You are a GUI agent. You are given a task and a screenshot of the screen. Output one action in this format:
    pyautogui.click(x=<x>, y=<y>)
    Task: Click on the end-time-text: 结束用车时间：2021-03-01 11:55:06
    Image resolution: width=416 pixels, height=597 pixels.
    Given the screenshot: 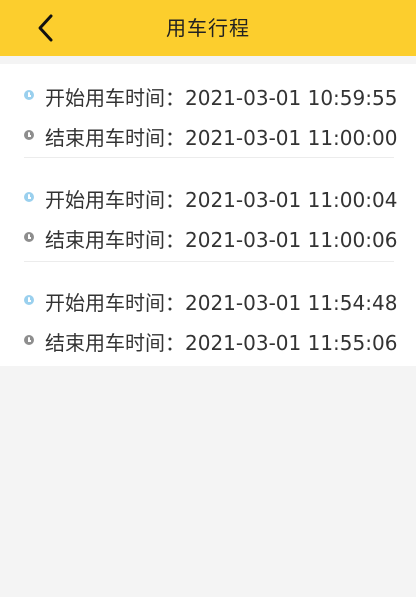 What is the action you would take?
    pyautogui.click(x=221, y=343)
    